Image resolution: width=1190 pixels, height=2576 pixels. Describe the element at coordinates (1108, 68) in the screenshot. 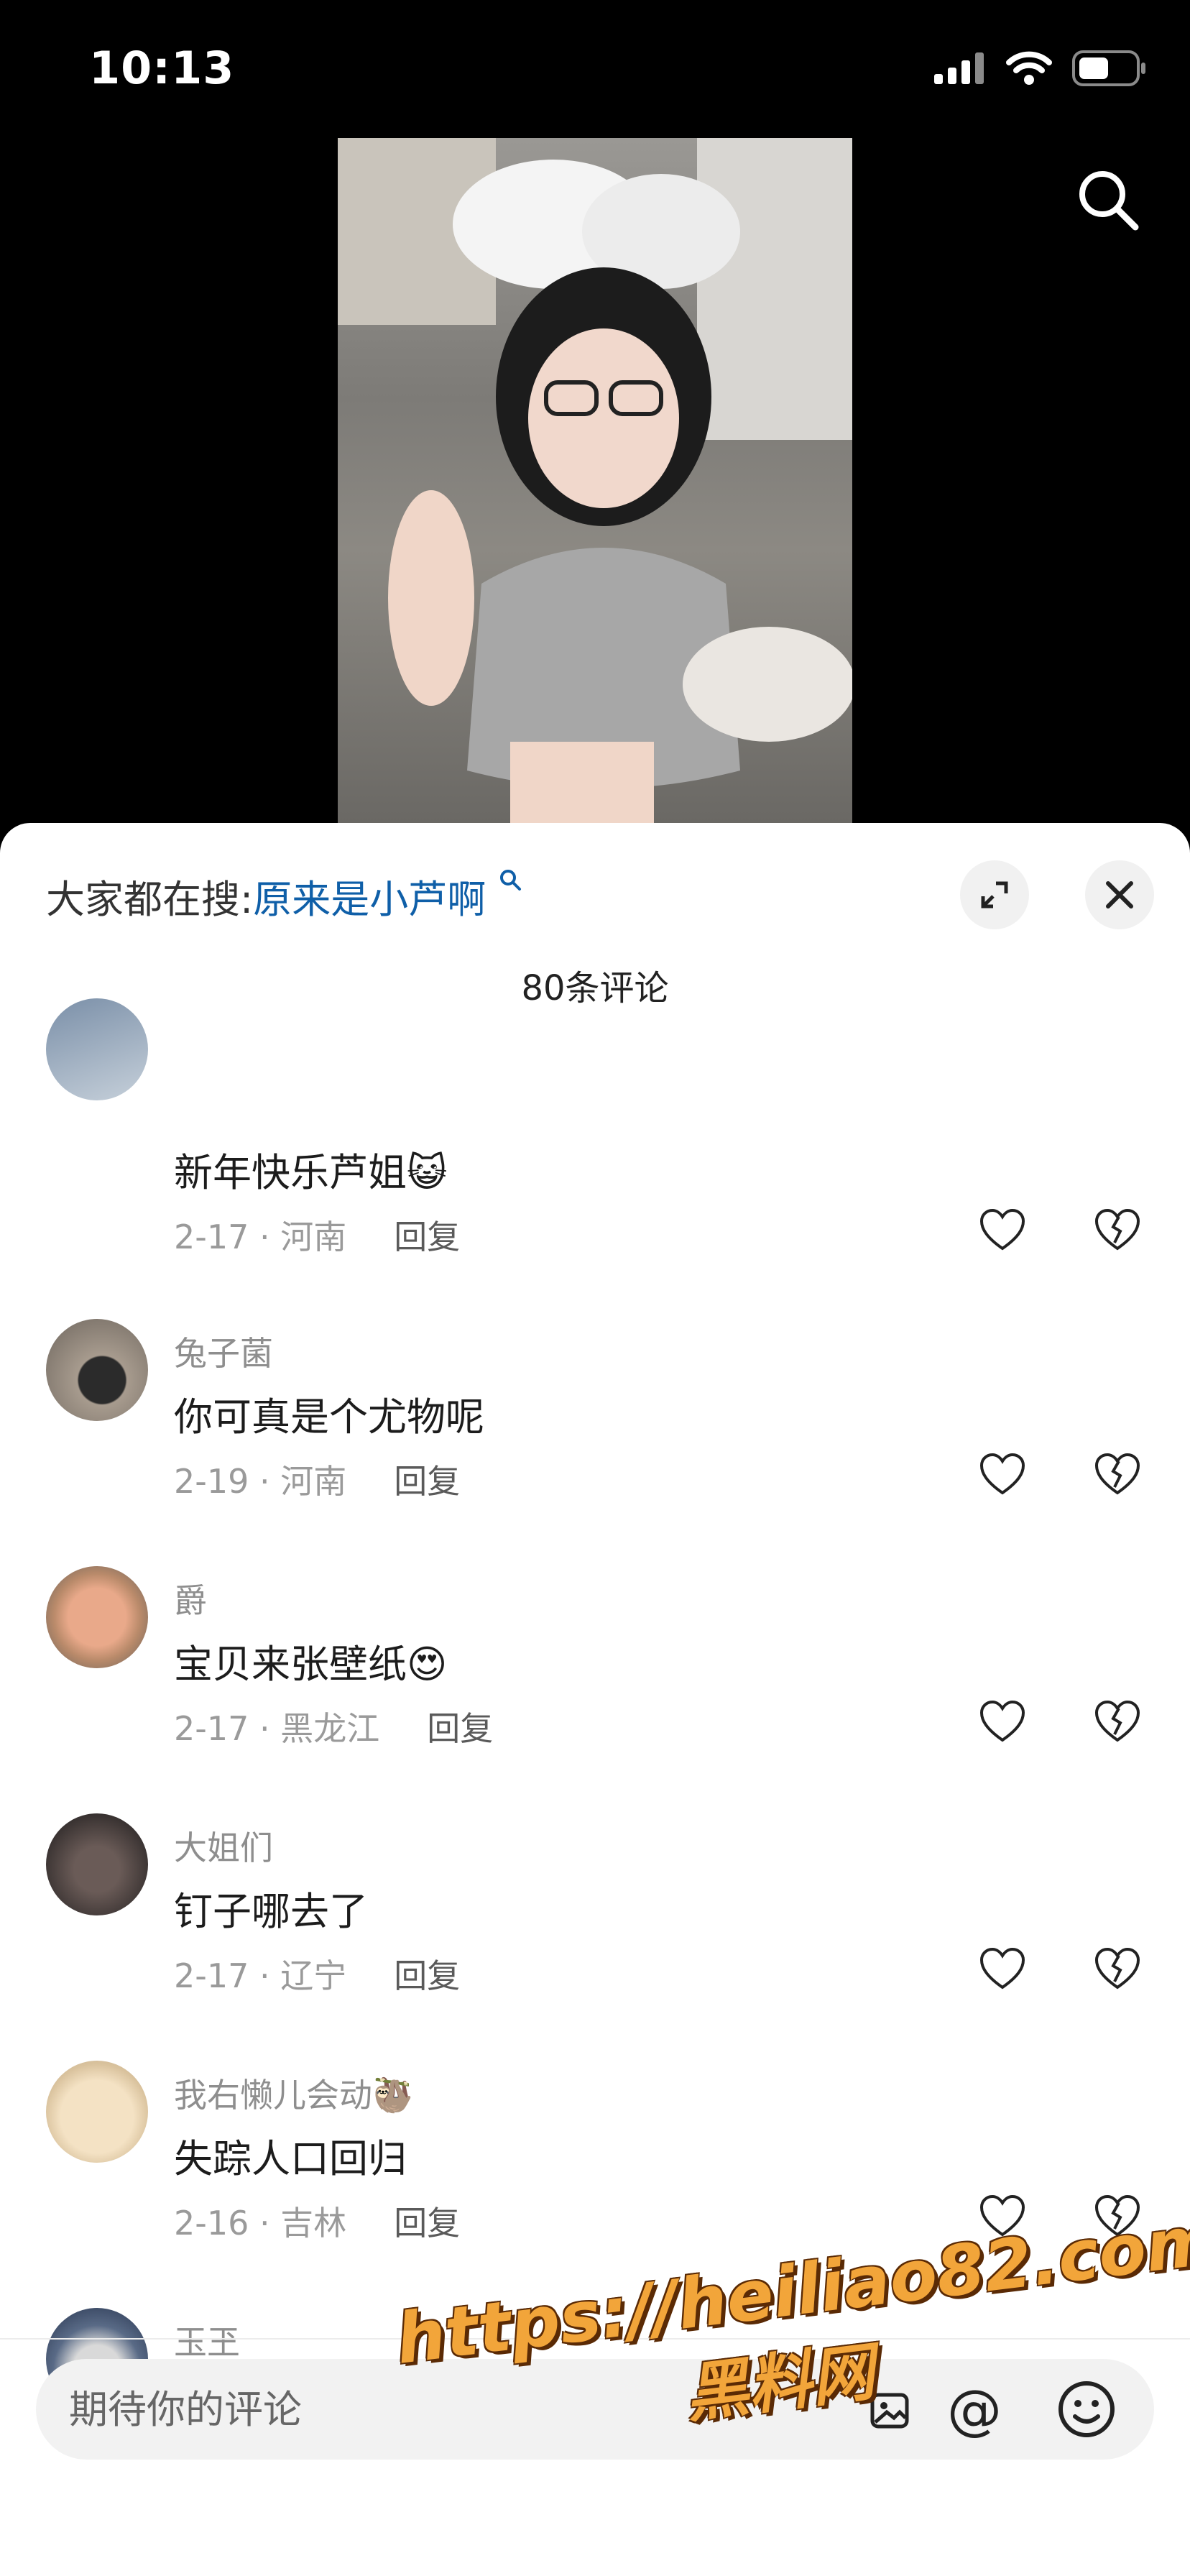

I see `battery-icon` at that location.